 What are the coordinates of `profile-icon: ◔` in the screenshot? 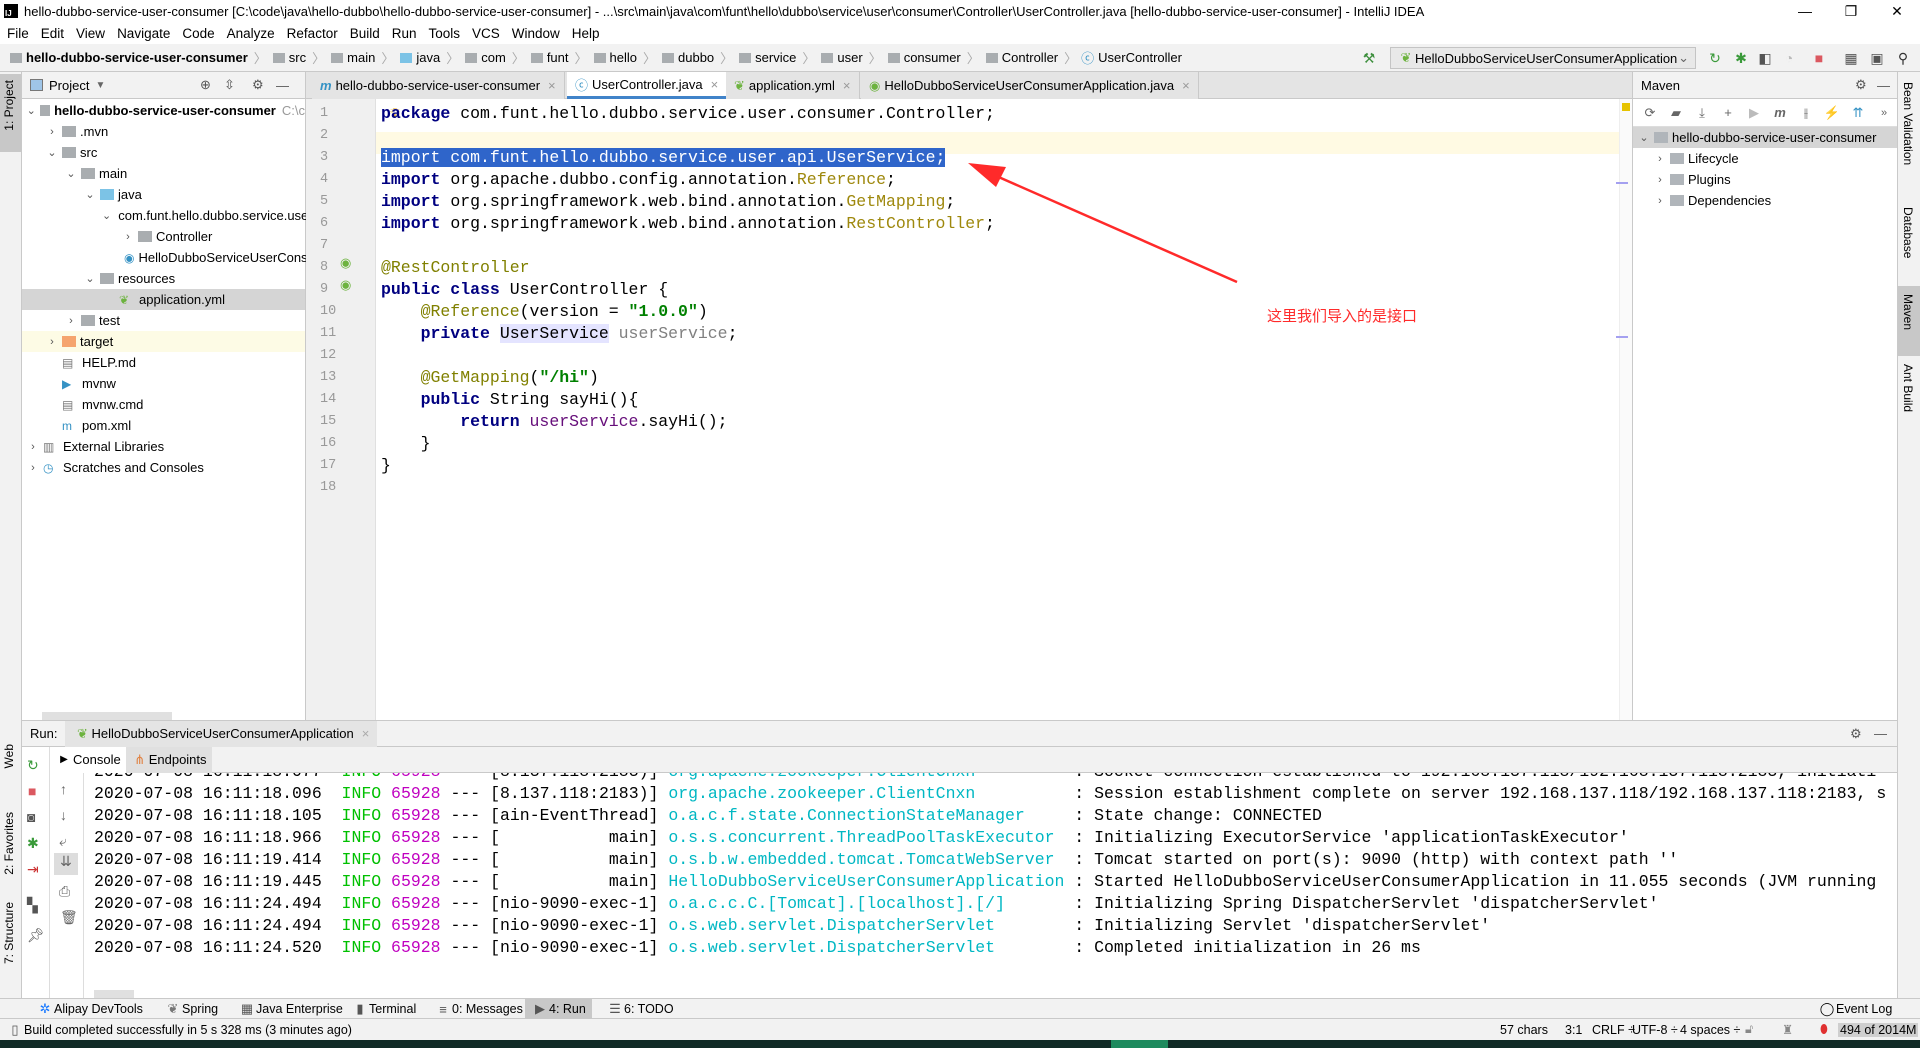 It's located at (1789, 58).